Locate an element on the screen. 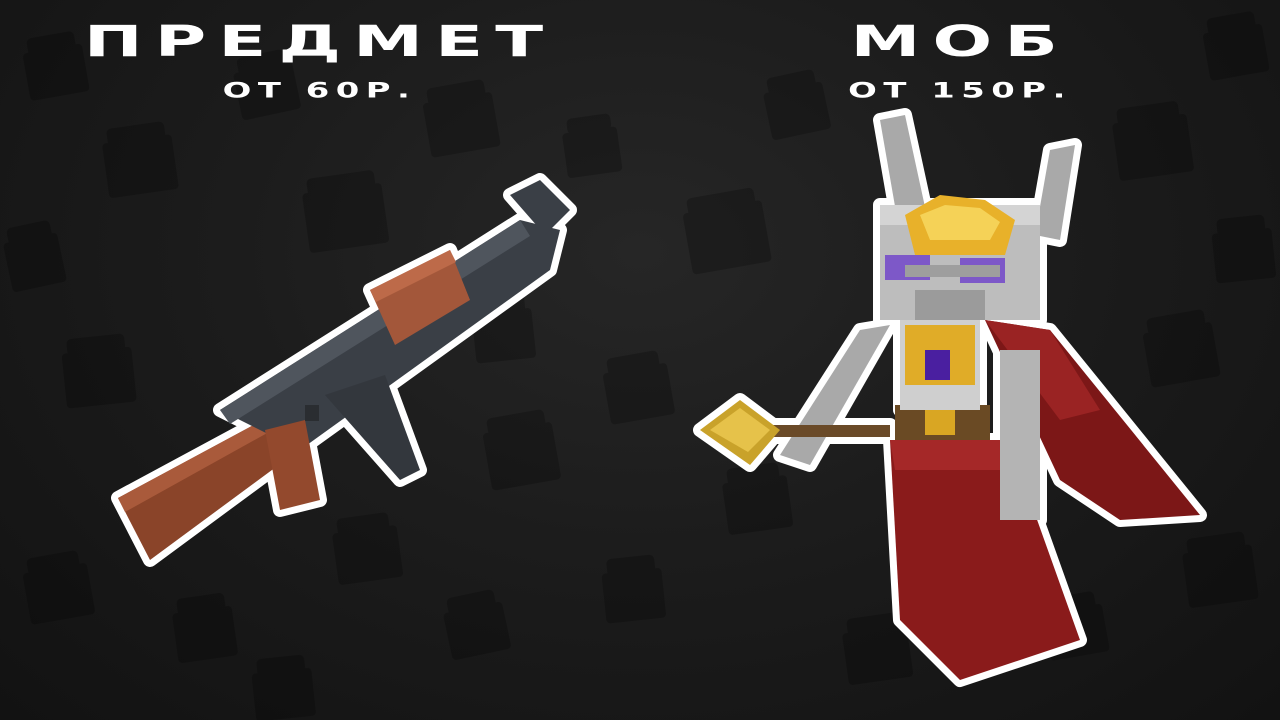 This screenshot has width=1280, height=720. mob-right-arm is located at coordinates (1020, 435).